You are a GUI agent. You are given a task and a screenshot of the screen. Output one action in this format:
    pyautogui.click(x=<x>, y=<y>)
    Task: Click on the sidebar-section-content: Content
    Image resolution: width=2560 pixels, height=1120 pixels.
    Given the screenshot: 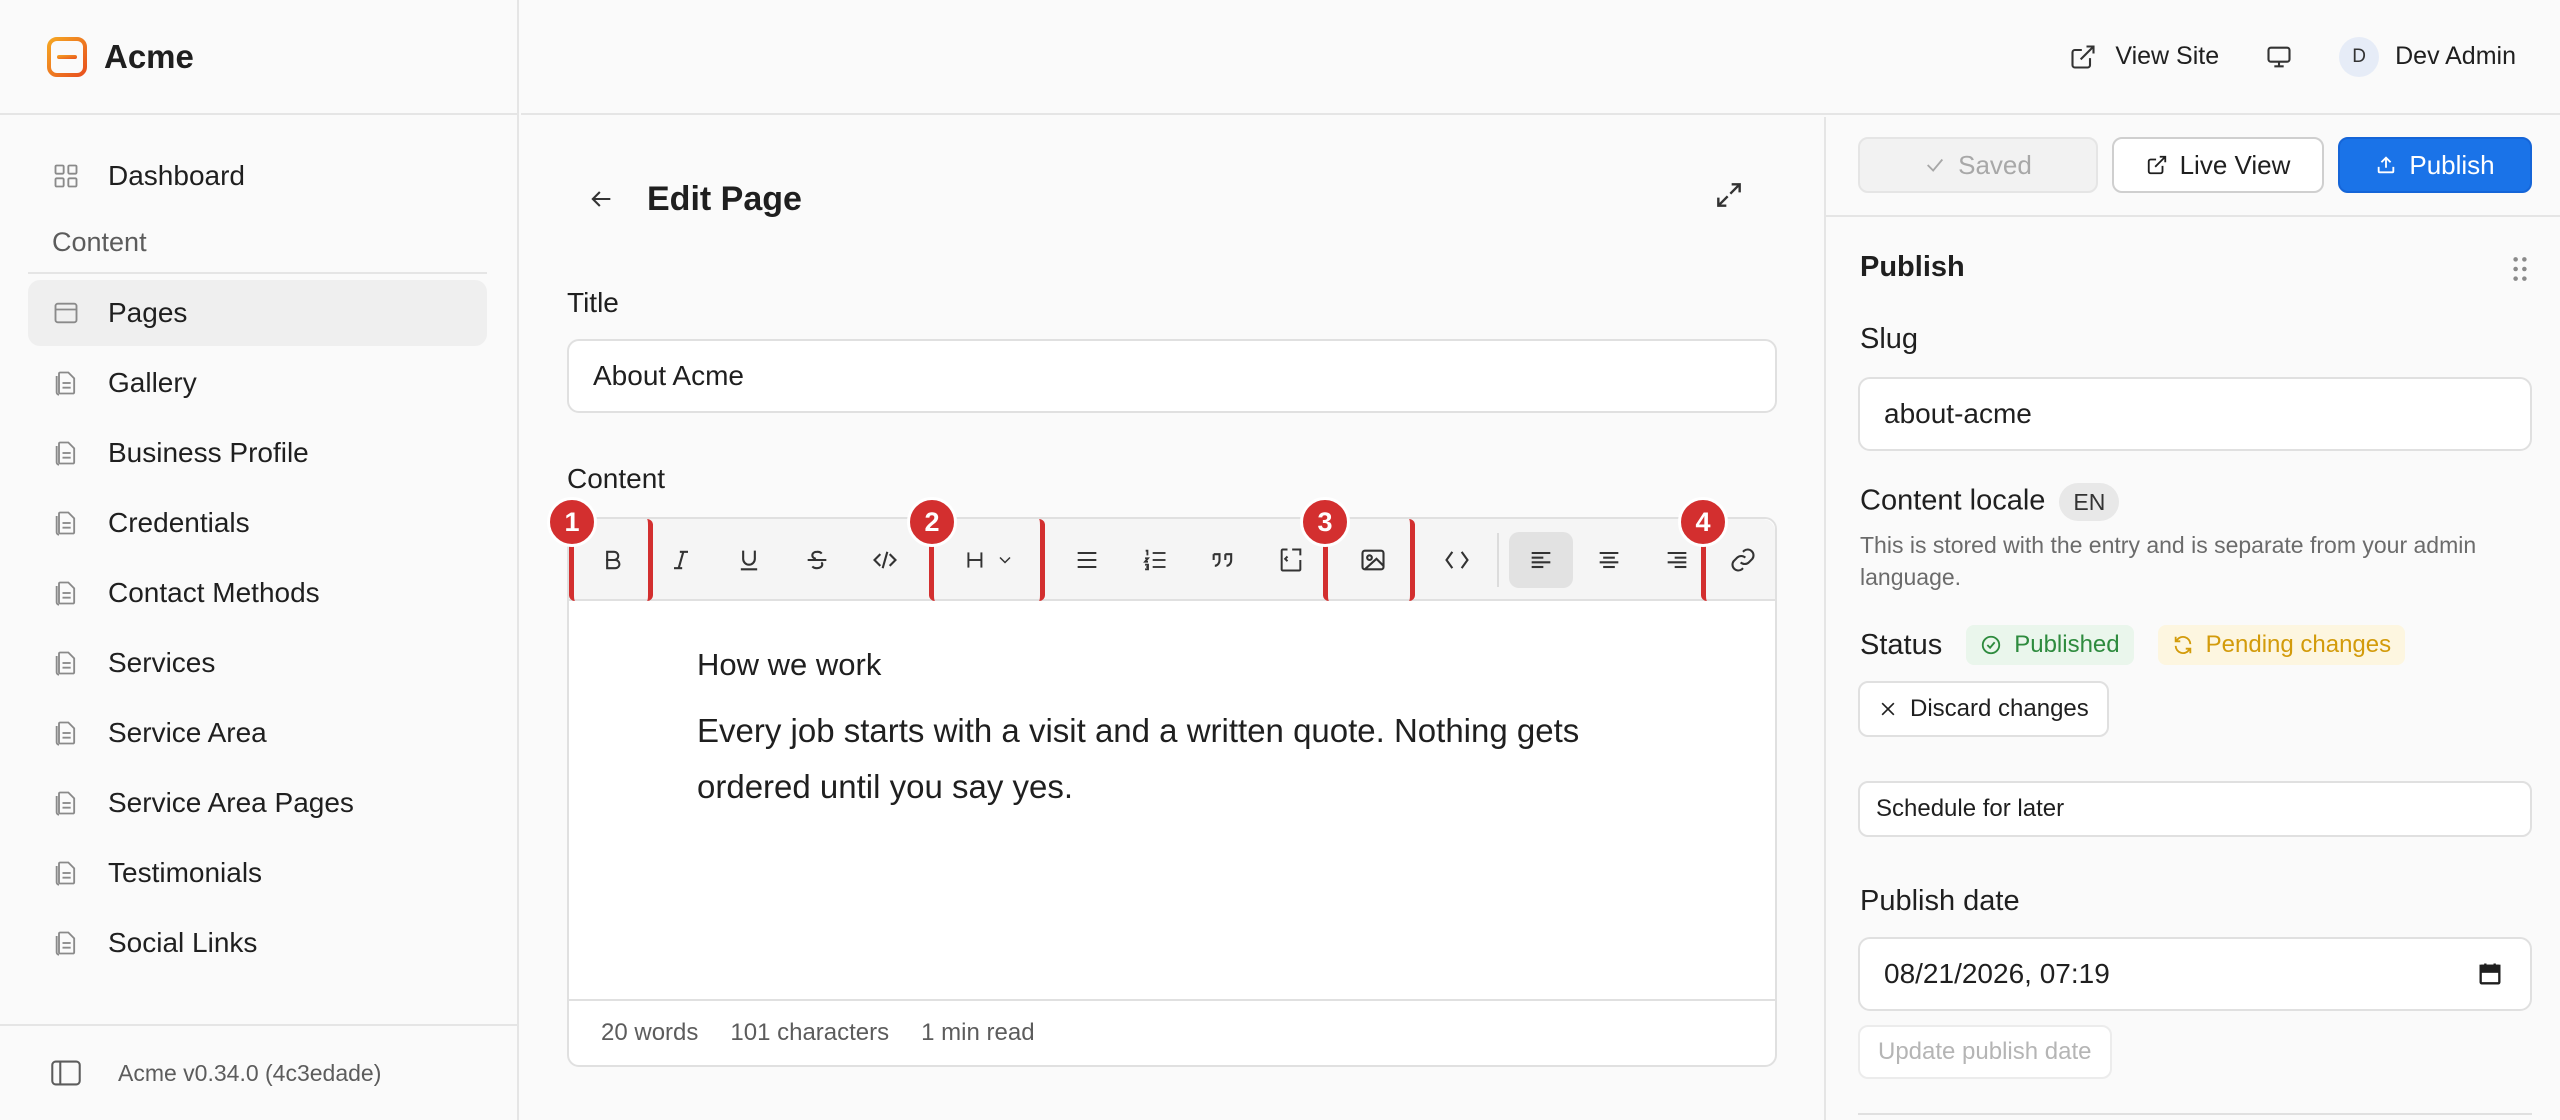 What is the action you would take?
    pyautogui.click(x=257, y=250)
    